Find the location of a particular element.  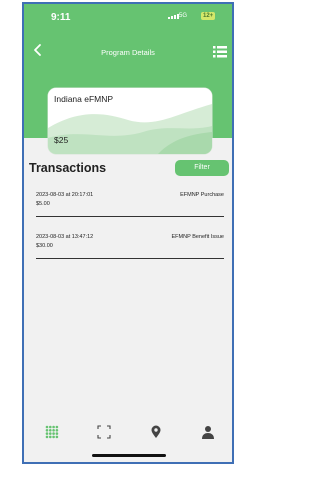

program-name: Indiana eFMNP is located at coordinates (84, 99).